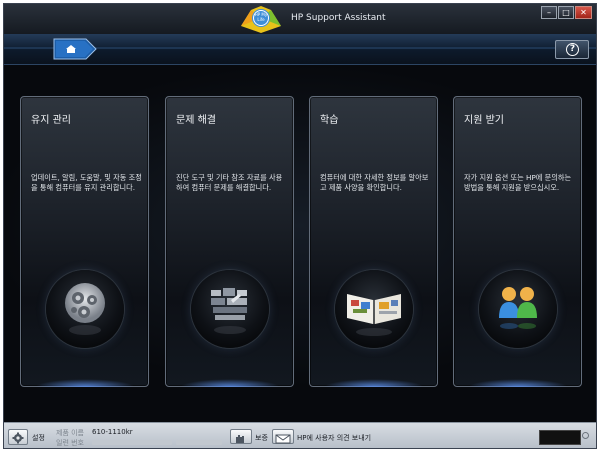 The width and height of the screenshot is (600, 451). I want to click on help-icon: ?, so click(572, 49).